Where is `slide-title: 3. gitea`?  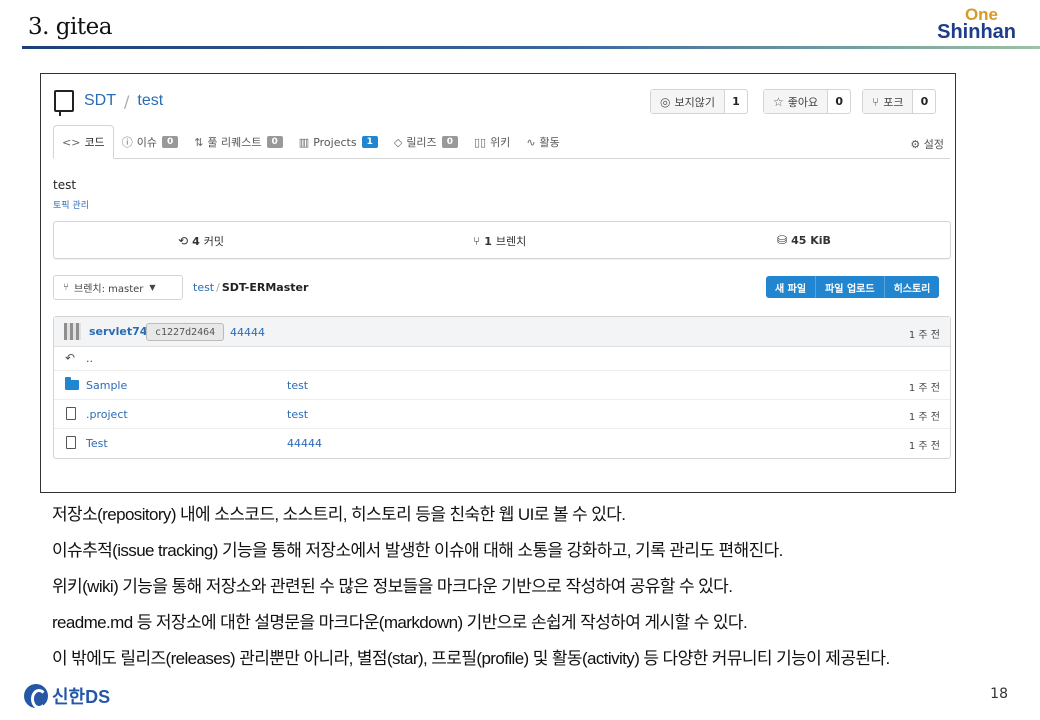
slide-title: 3. gitea is located at coordinates (70, 27).